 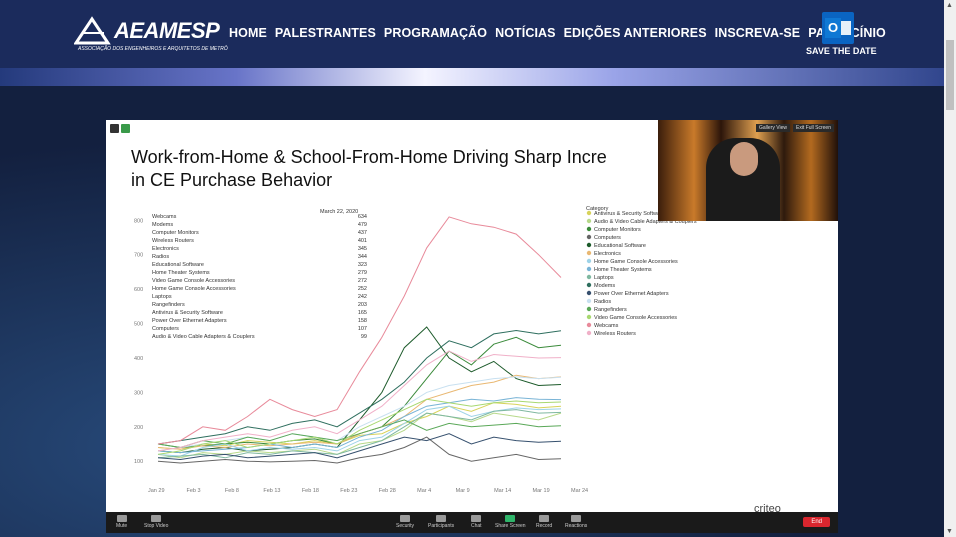 What do you see at coordinates (362, 305) in the screenshot?
I see `table-row-value: 203` at bounding box center [362, 305].